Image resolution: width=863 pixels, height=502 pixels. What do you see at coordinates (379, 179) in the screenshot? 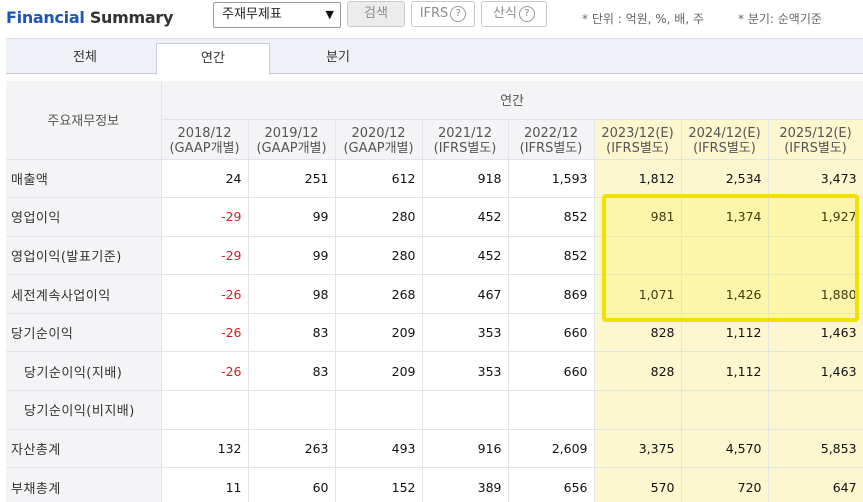
I see `value-cell: 612` at bounding box center [379, 179].